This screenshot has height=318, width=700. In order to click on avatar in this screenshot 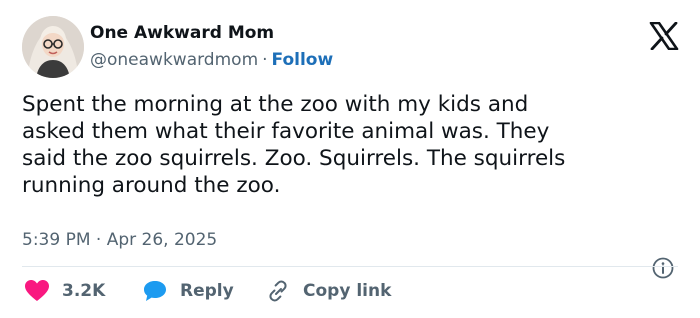, I will do `click(53, 47)`.